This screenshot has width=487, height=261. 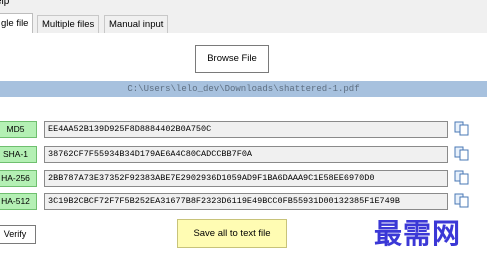 What do you see at coordinates (17, 23) in the screenshot?
I see `tab-single-file: gle file` at bounding box center [17, 23].